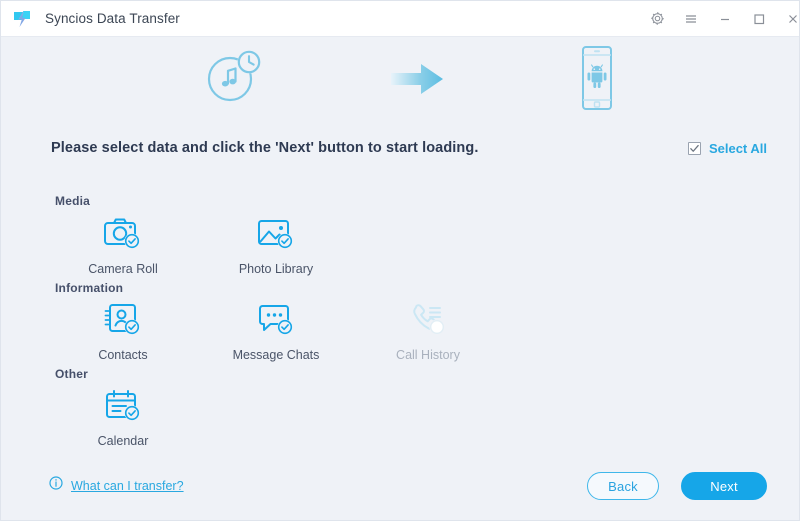 This screenshot has height=521, width=800. I want to click on data-type-photo-library: Photo Library, so click(276, 244).